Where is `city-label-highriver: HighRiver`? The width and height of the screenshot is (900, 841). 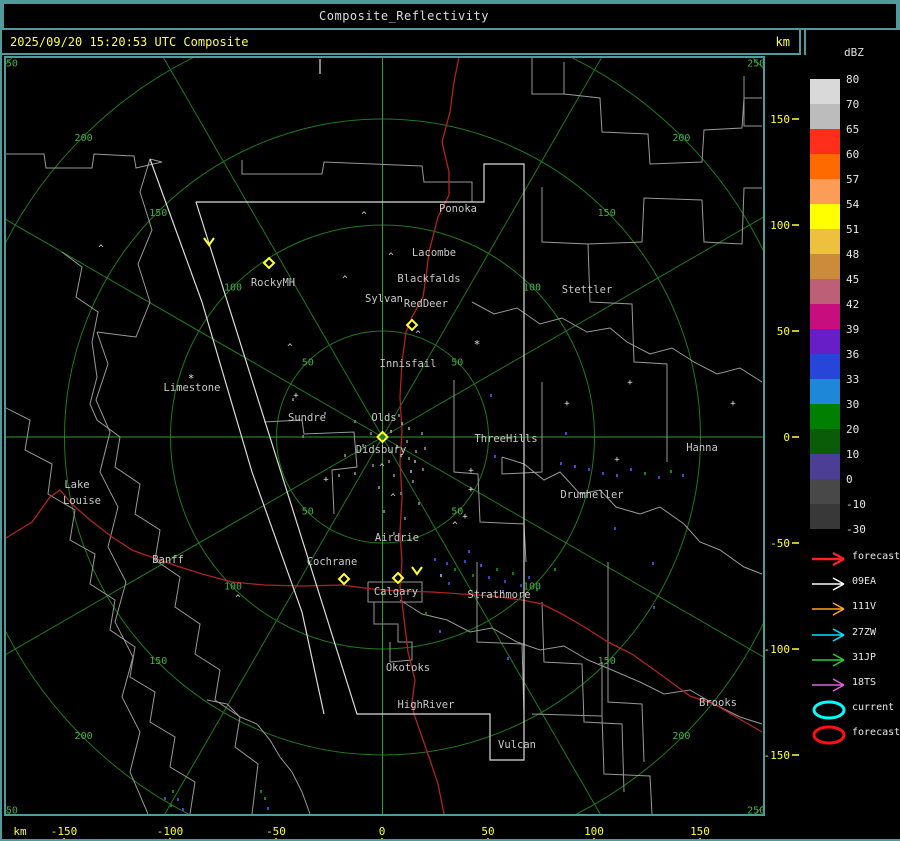 city-label-highriver: HighRiver is located at coordinates (426, 705).